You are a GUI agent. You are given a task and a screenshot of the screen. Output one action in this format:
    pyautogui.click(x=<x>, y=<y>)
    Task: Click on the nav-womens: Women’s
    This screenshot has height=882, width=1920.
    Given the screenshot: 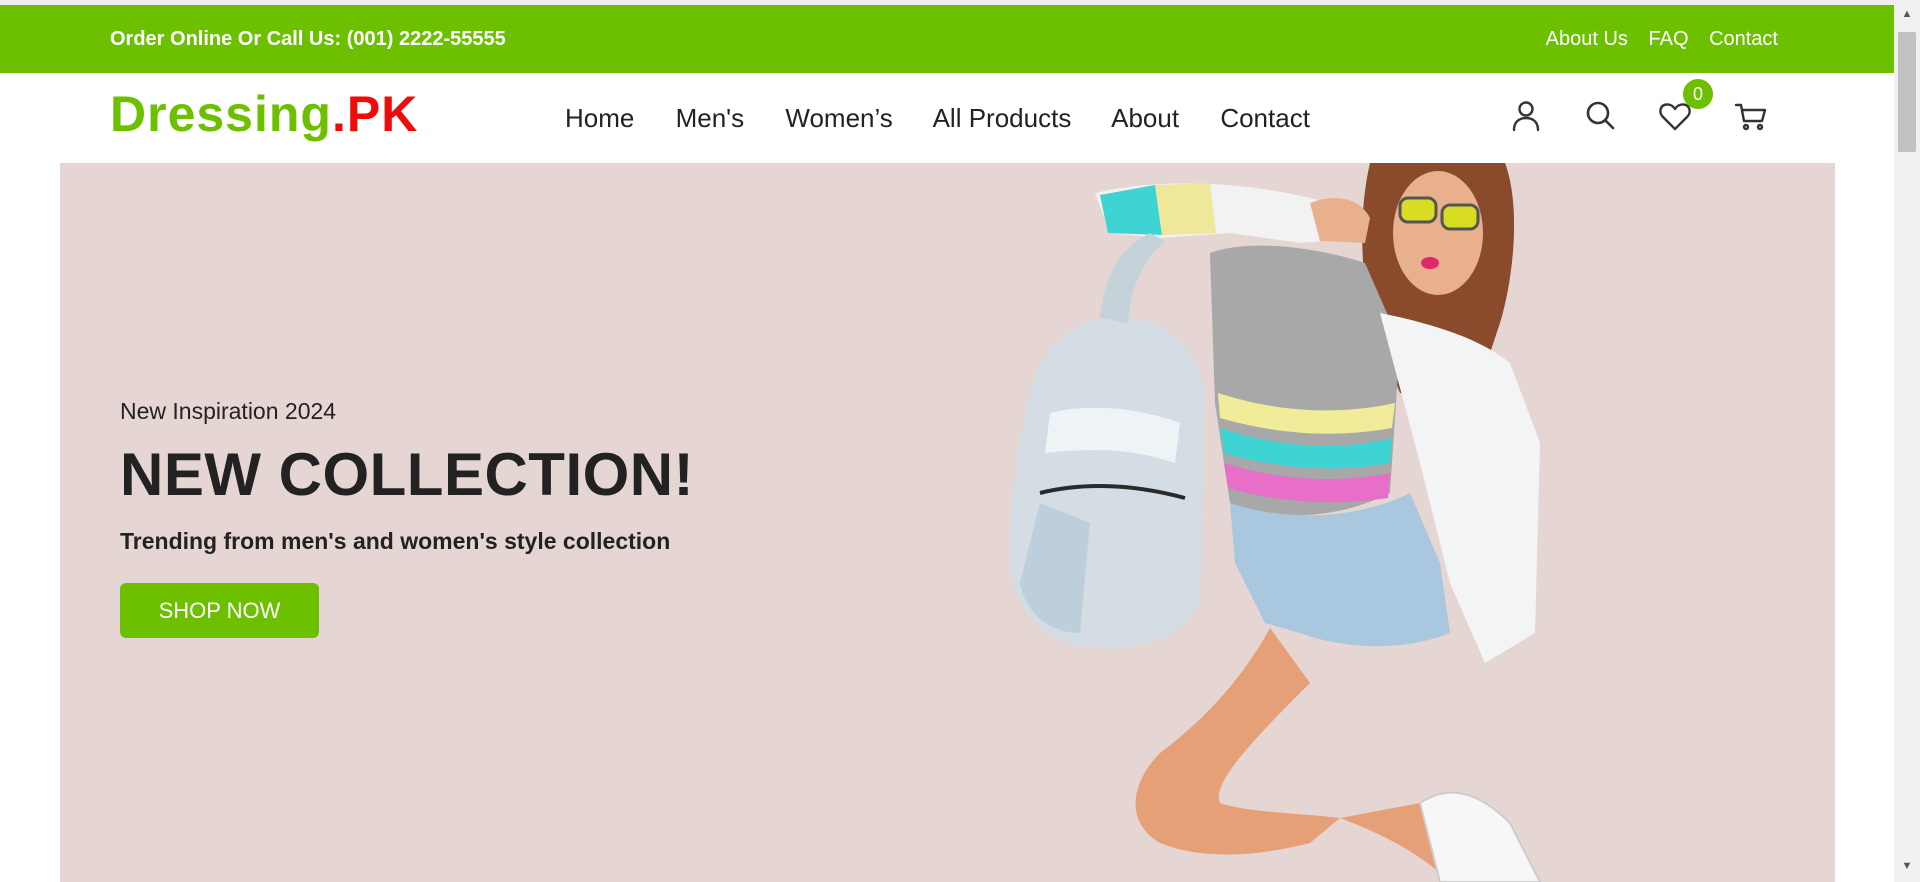 What is the action you would take?
    pyautogui.click(x=838, y=118)
    